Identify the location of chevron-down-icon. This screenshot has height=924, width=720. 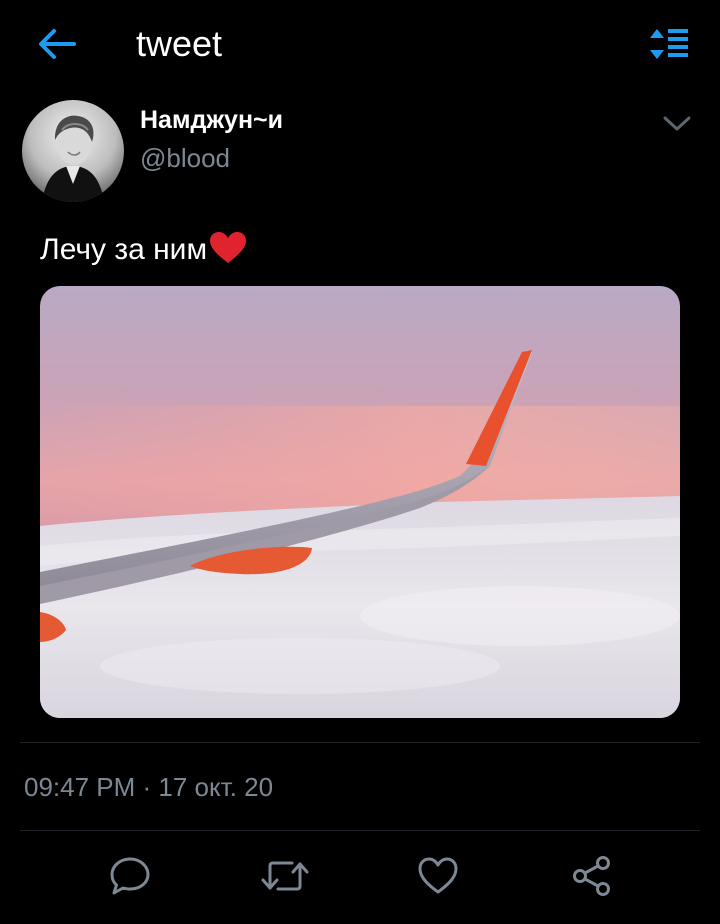
(677, 123).